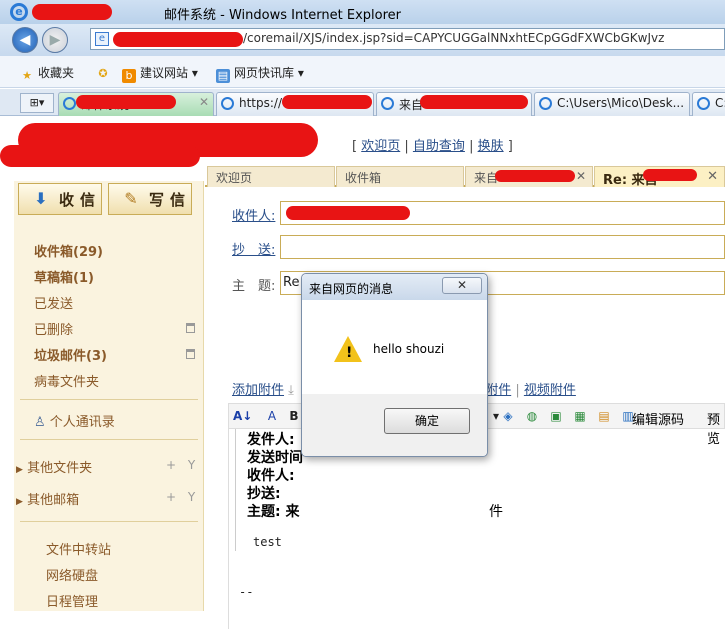 The width and height of the screenshot is (725, 629). I want to click on to-label: 收件人:, so click(253, 214).